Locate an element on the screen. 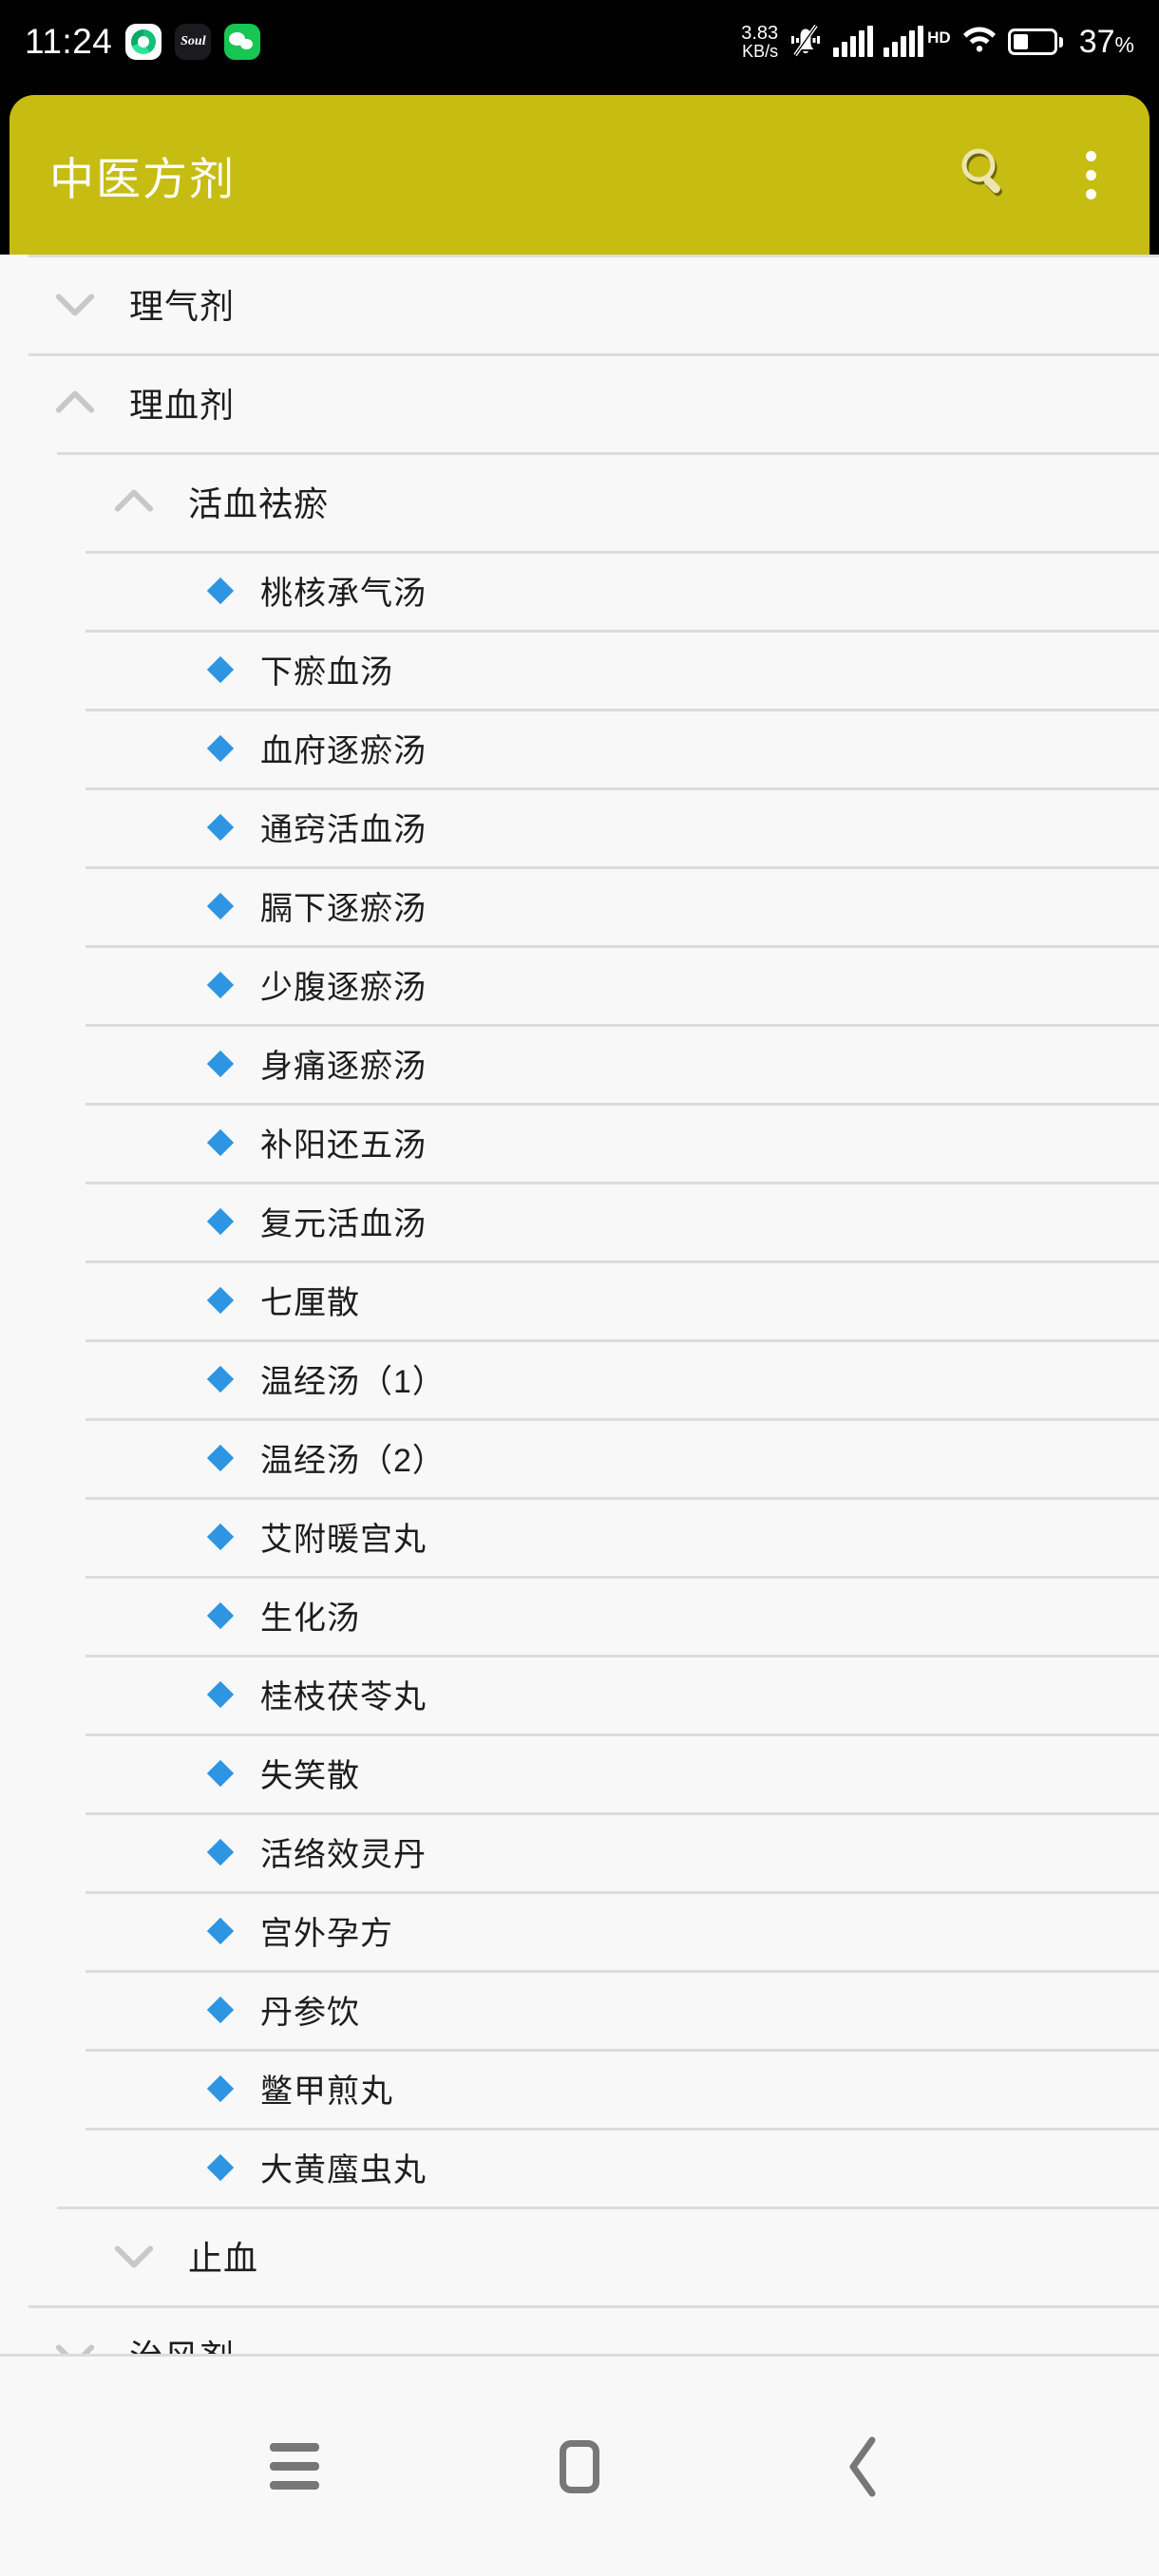  formula-list-item: 桃核承气汤 is located at coordinates (579, 590).